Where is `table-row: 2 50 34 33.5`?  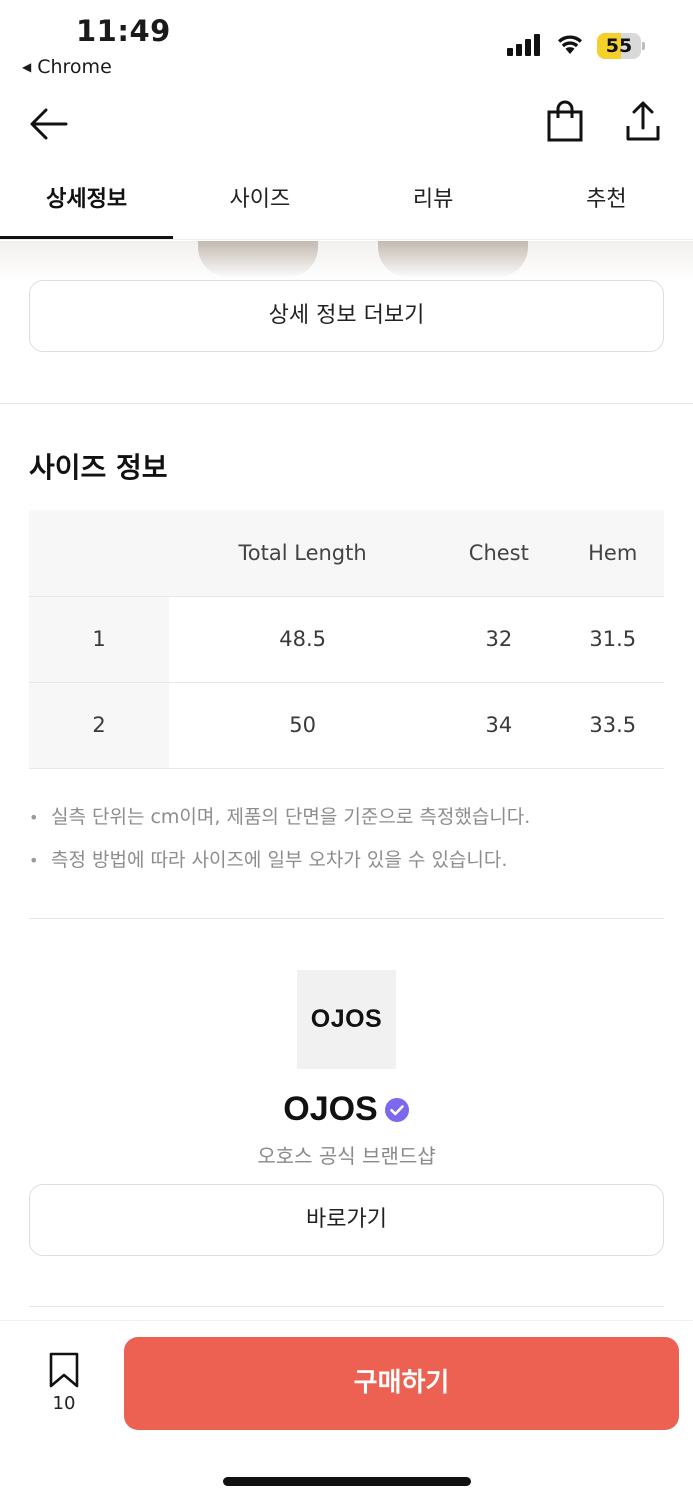 table-row: 2 50 34 33.5 is located at coordinates (346, 725).